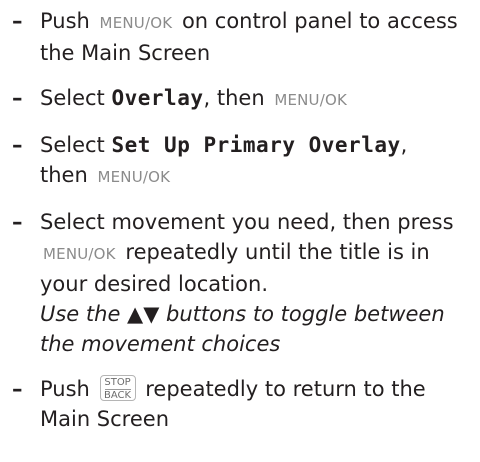 This screenshot has height=462, width=480. What do you see at coordinates (234, 98) in the screenshot?
I see `step-text: , then` at bounding box center [234, 98].